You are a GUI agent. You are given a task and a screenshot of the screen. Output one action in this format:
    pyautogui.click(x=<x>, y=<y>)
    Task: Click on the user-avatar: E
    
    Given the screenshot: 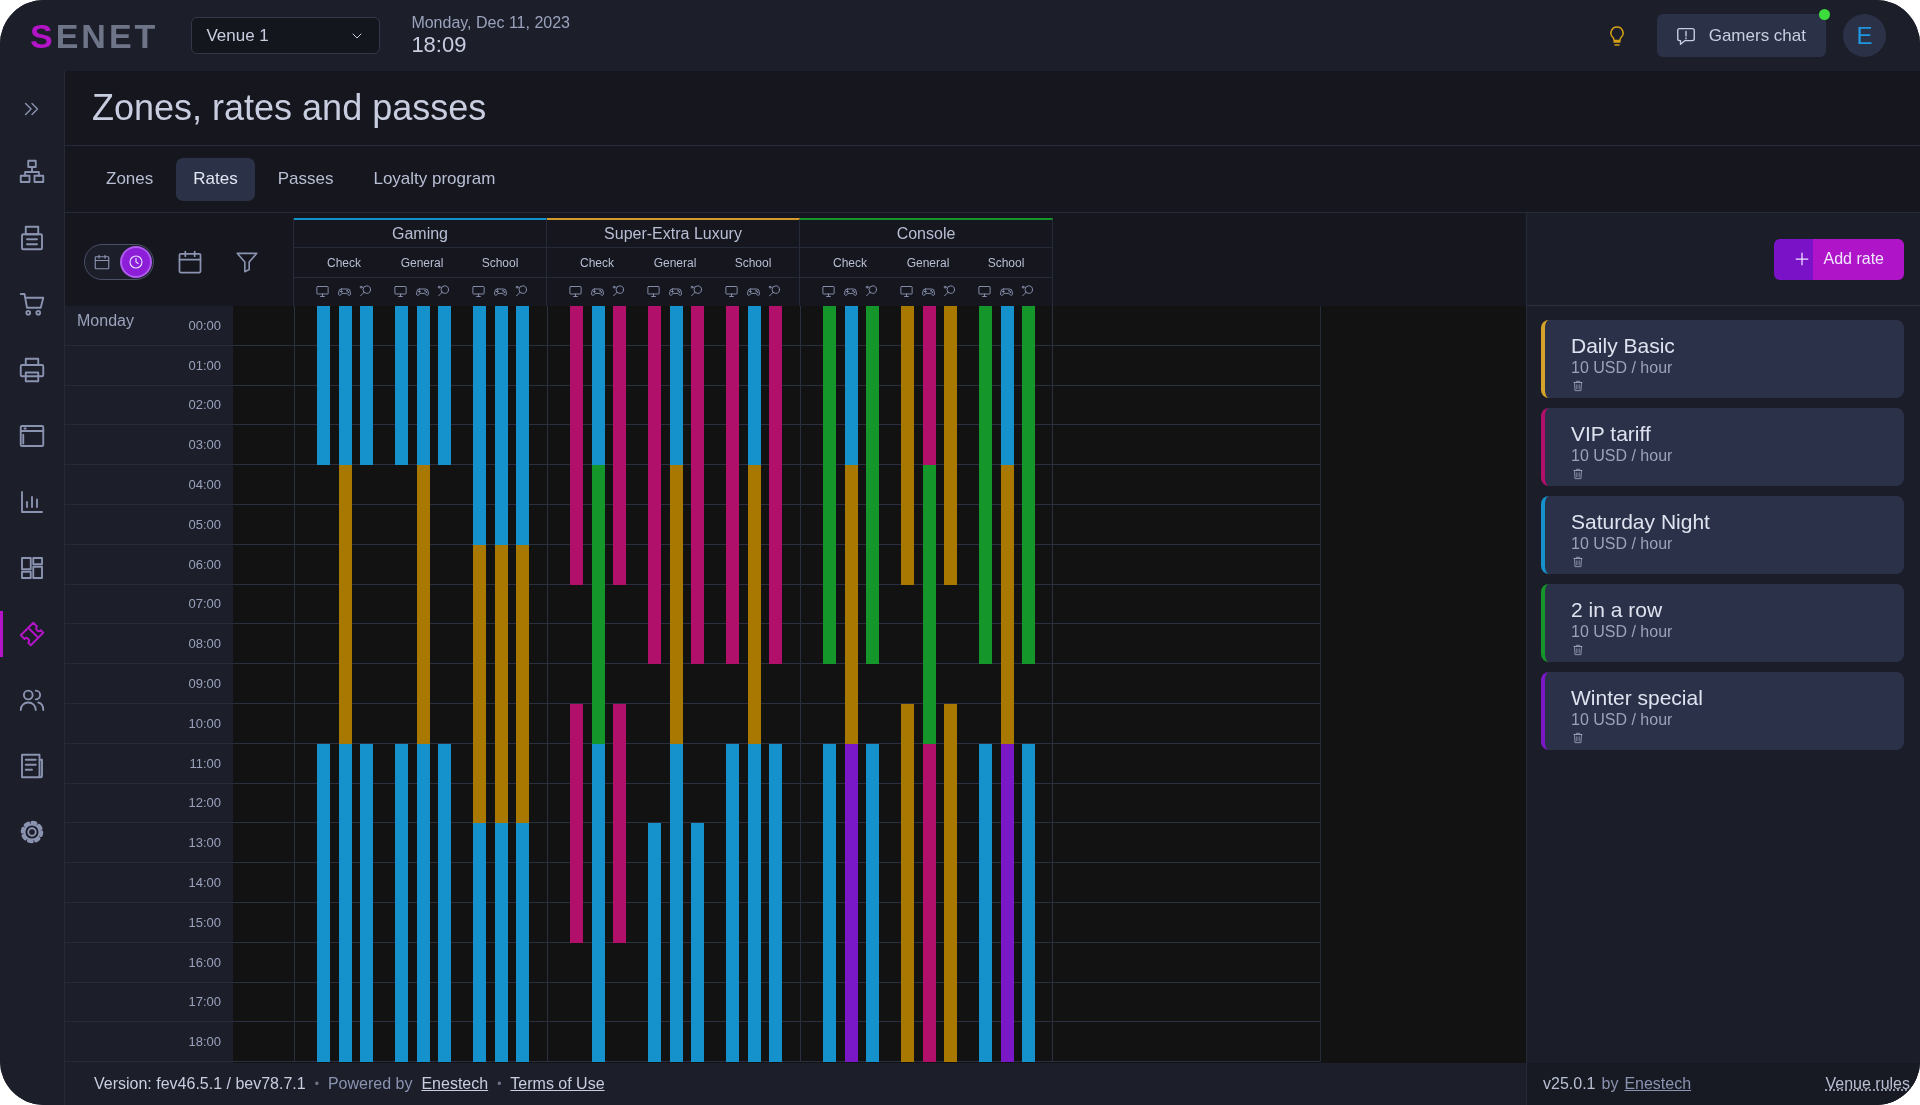 What is the action you would take?
    pyautogui.click(x=1864, y=35)
    